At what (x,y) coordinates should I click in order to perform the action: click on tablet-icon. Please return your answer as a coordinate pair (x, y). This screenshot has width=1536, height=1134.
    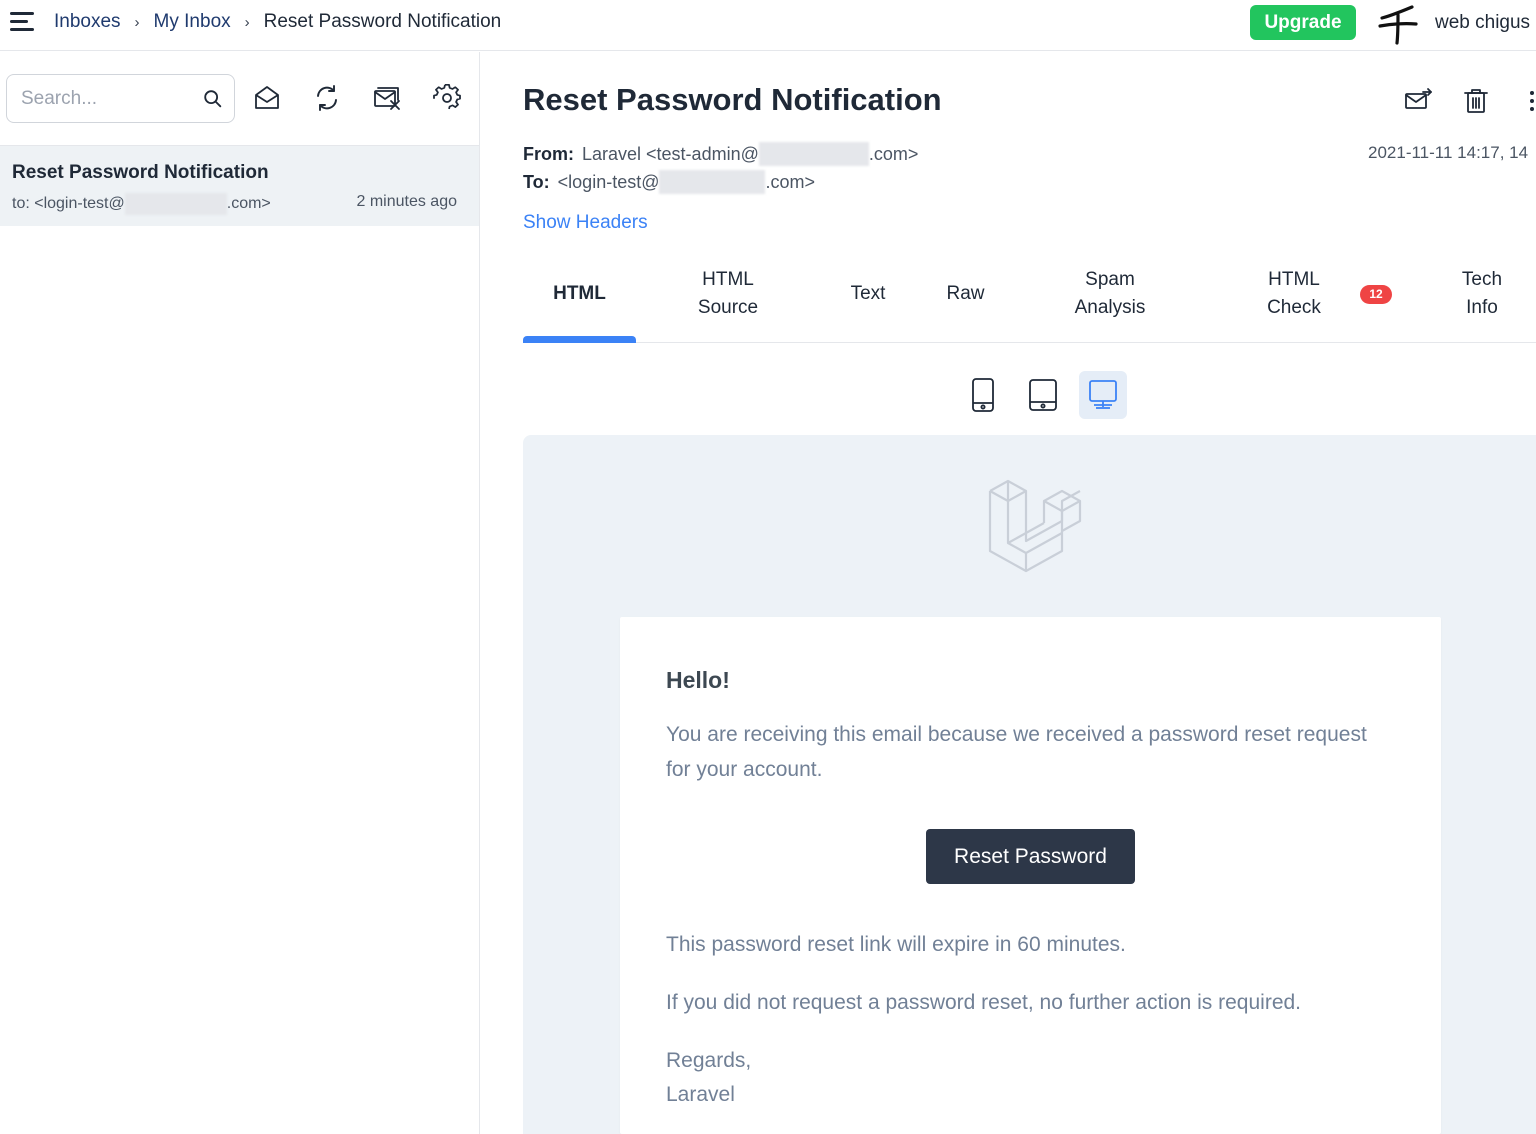
    Looking at the image, I should click on (1043, 395).